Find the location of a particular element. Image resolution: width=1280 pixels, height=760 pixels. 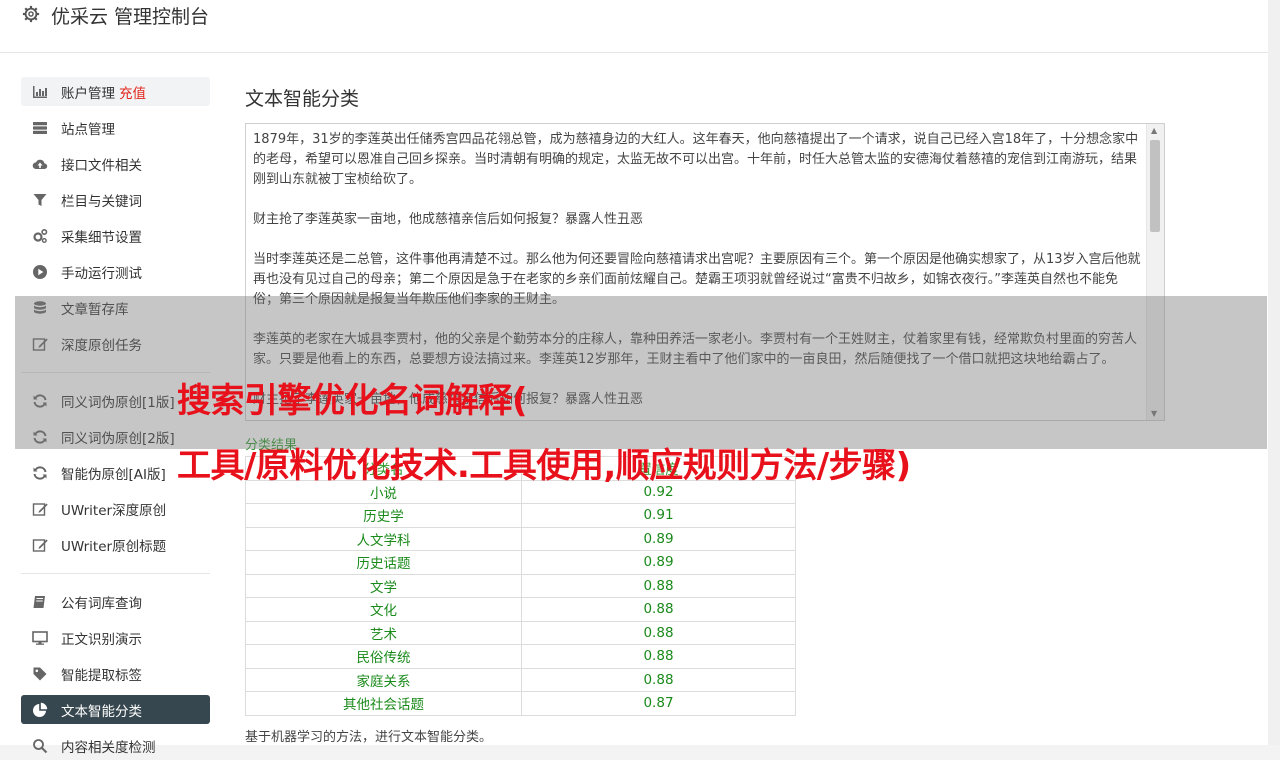

play-circle-icon is located at coordinates (40, 271).